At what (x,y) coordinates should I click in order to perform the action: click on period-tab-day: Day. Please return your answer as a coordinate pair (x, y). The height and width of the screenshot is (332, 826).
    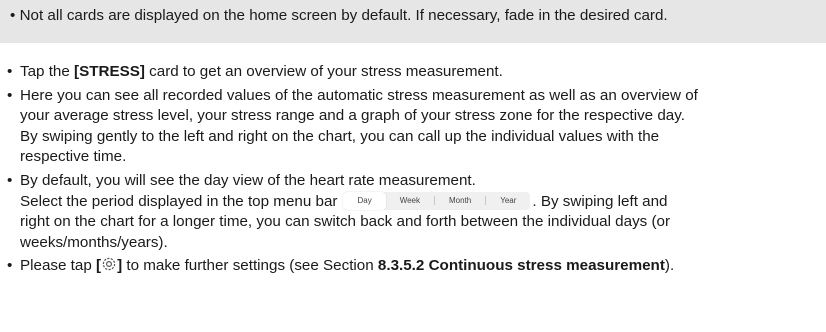
    Looking at the image, I should click on (364, 200).